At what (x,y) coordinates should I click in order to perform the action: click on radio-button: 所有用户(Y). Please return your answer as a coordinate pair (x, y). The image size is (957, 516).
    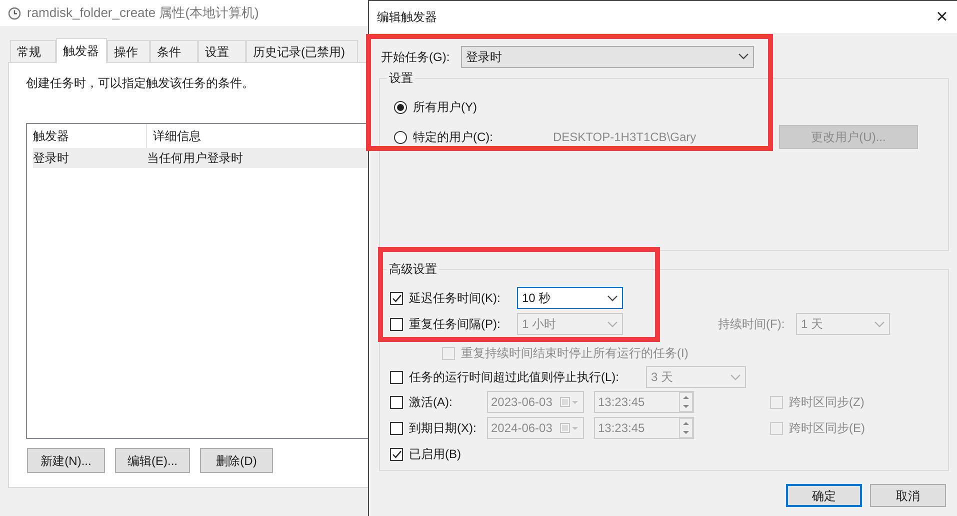
    Looking at the image, I should click on (435, 107).